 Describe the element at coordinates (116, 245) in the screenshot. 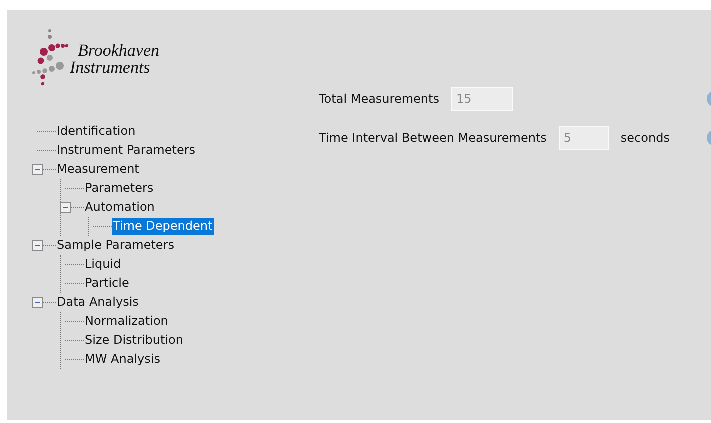

I see `tree-item: Sample Parameters` at that location.